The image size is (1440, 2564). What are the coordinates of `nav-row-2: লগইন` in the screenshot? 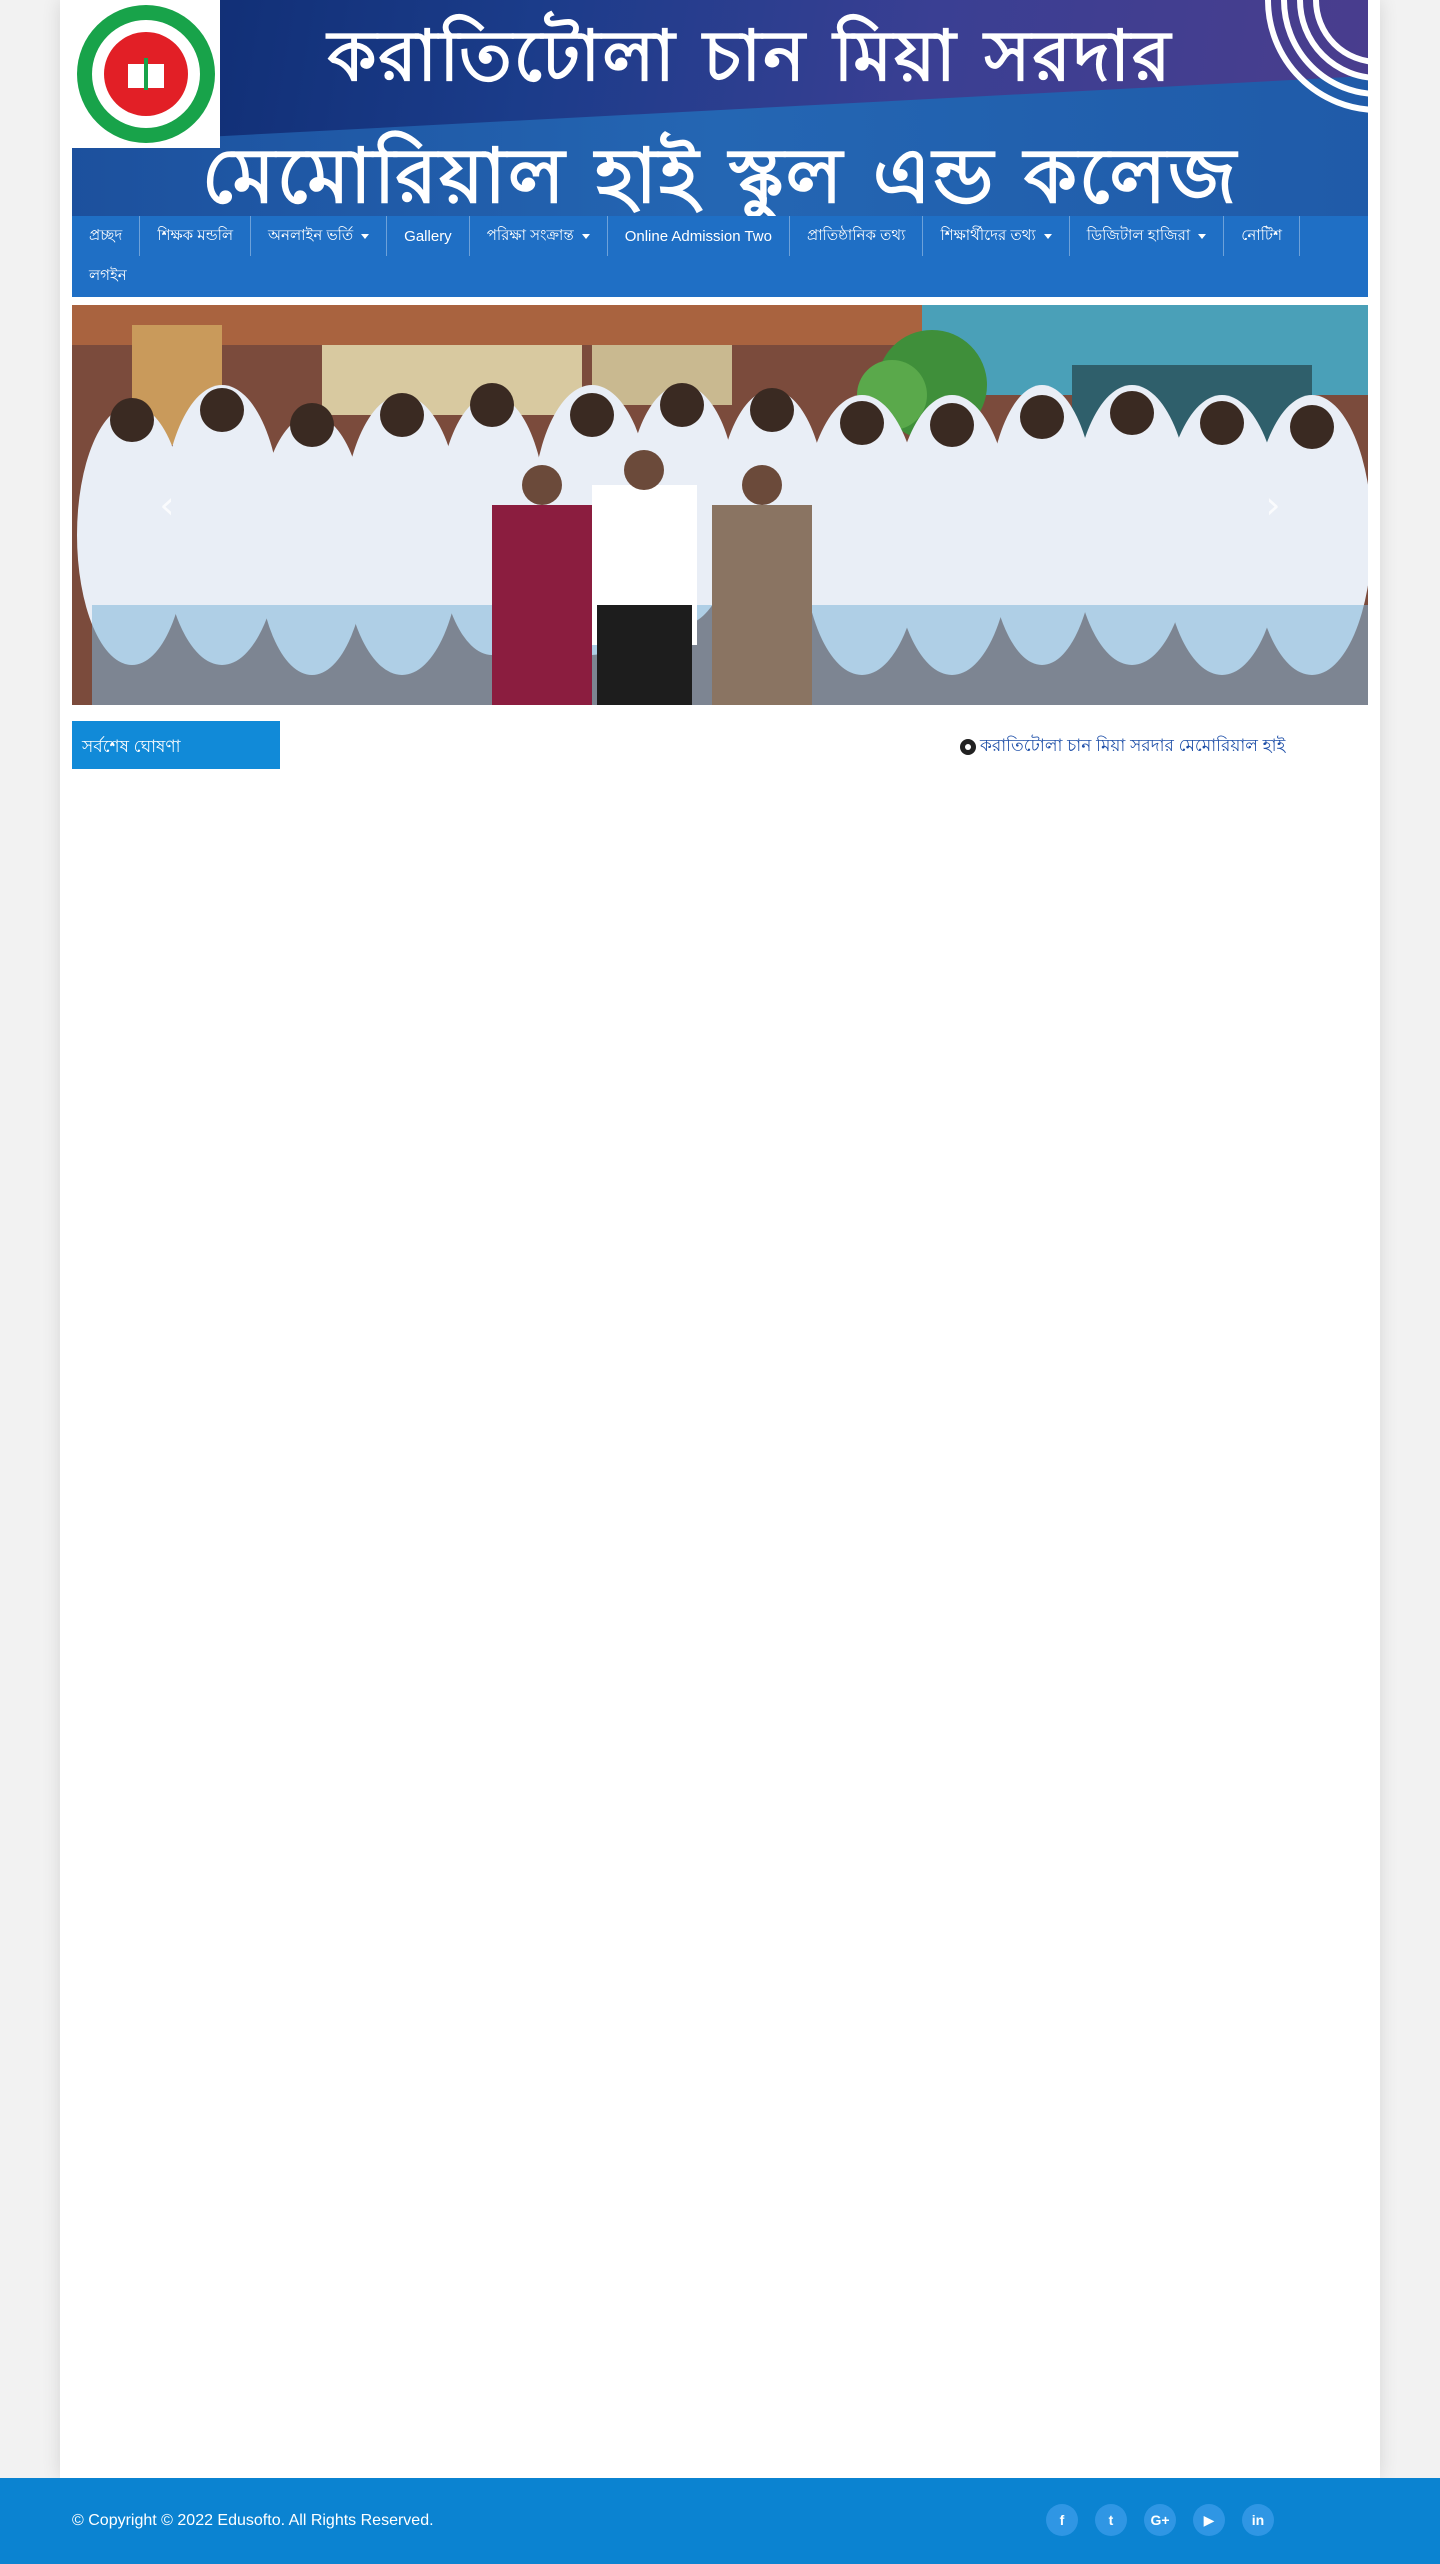 It's located at (720, 276).